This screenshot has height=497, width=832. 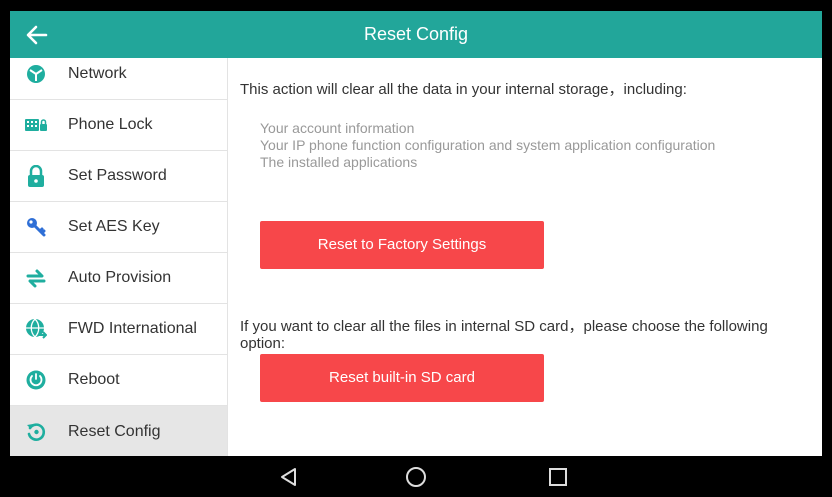 What do you see at coordinates (132, 328) in the screenshot?
I see `sidebar-item-label: FWD International` at bounding box center [132, 328].